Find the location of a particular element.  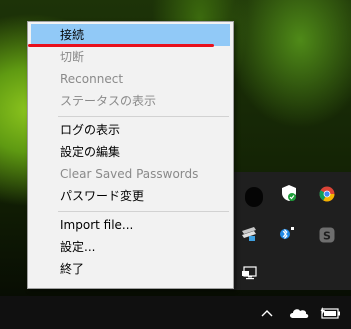

menu-item-exit: 終了 is located at coordinates (130, 269).